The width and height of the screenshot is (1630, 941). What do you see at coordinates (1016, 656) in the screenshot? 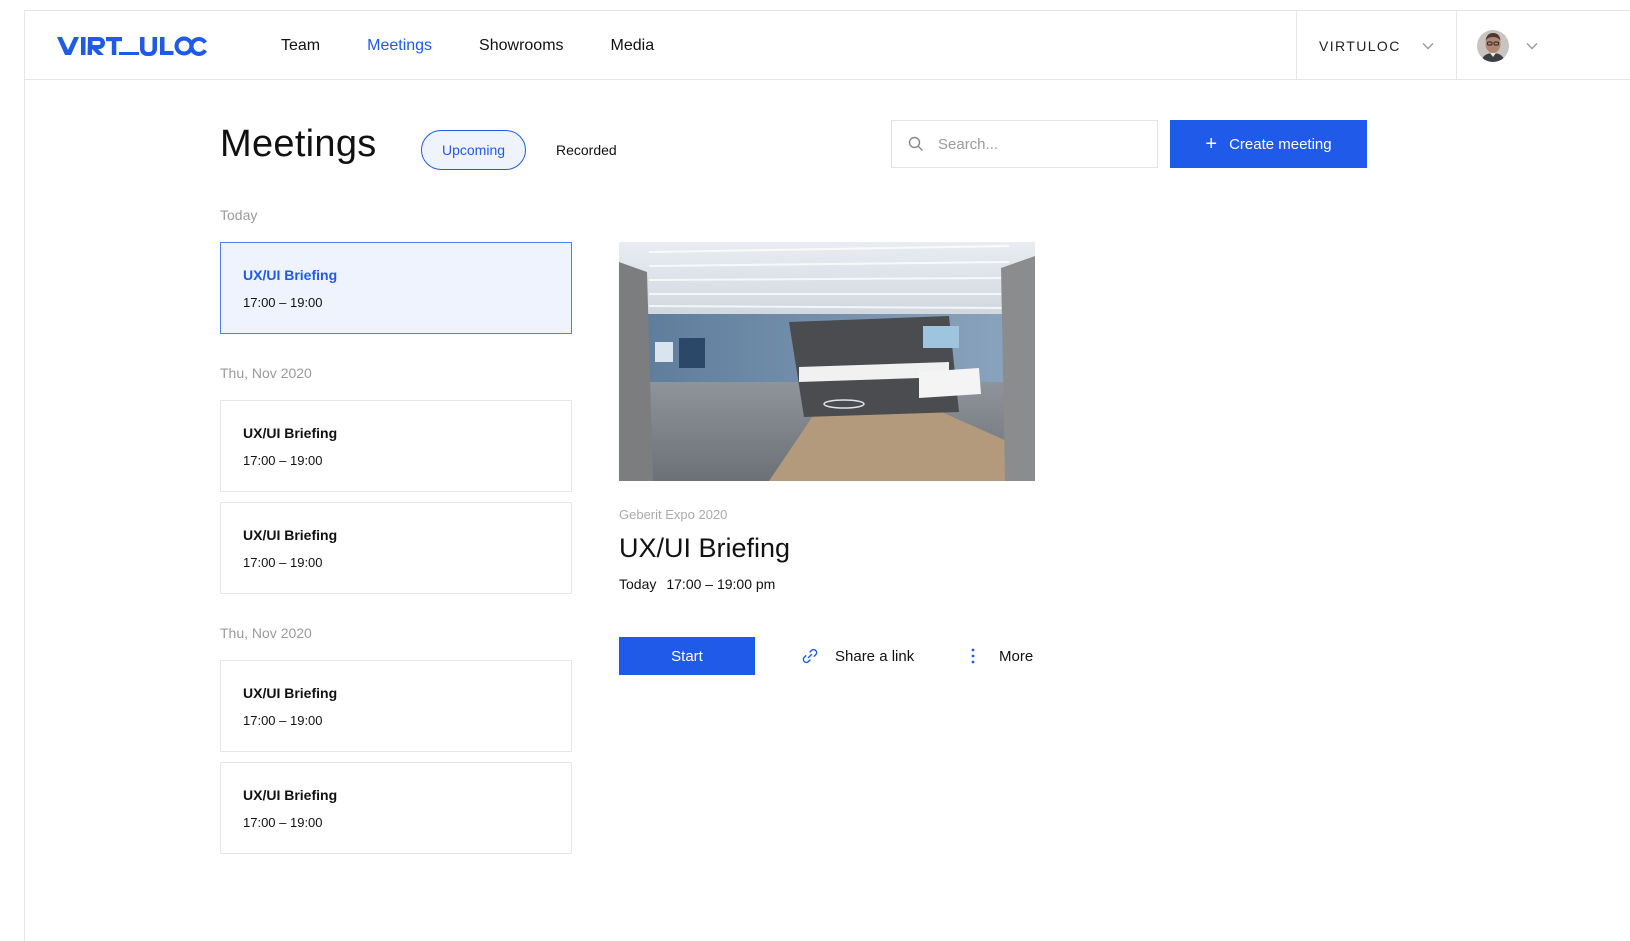
I see `more-label: More` at bounding box center [1016, 656].